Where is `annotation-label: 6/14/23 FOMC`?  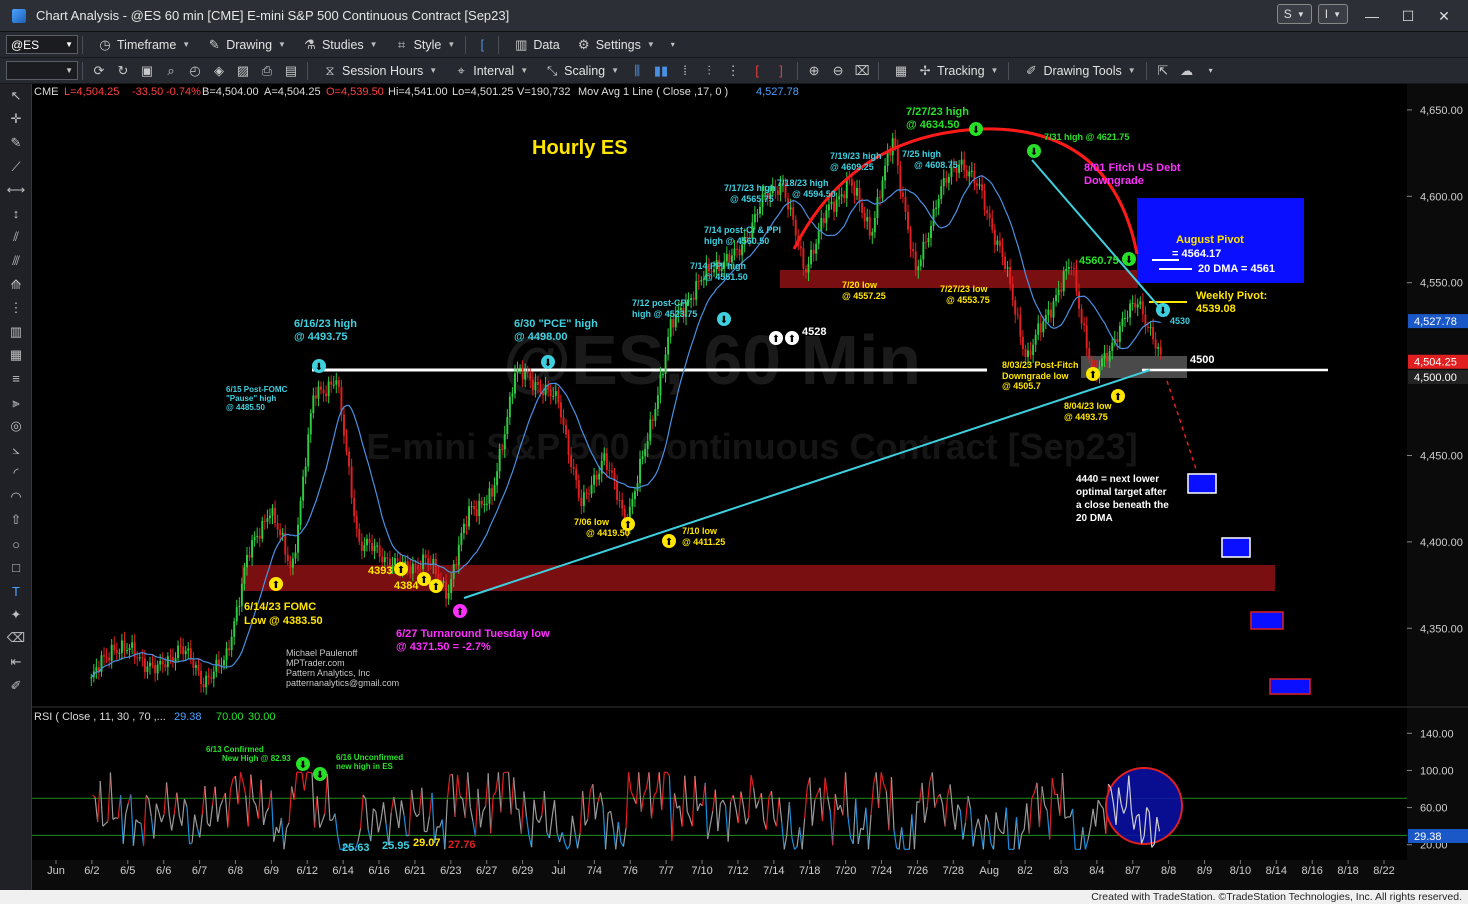 annotation-label: 6/14/23 FOMC is located at coordinates (280, 607).